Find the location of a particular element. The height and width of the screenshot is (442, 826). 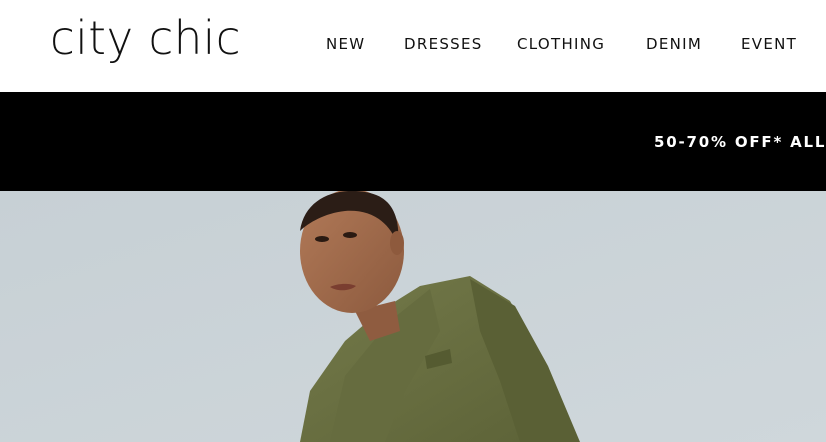

nav-item-new: NEW is located at coordinates (345, 44).